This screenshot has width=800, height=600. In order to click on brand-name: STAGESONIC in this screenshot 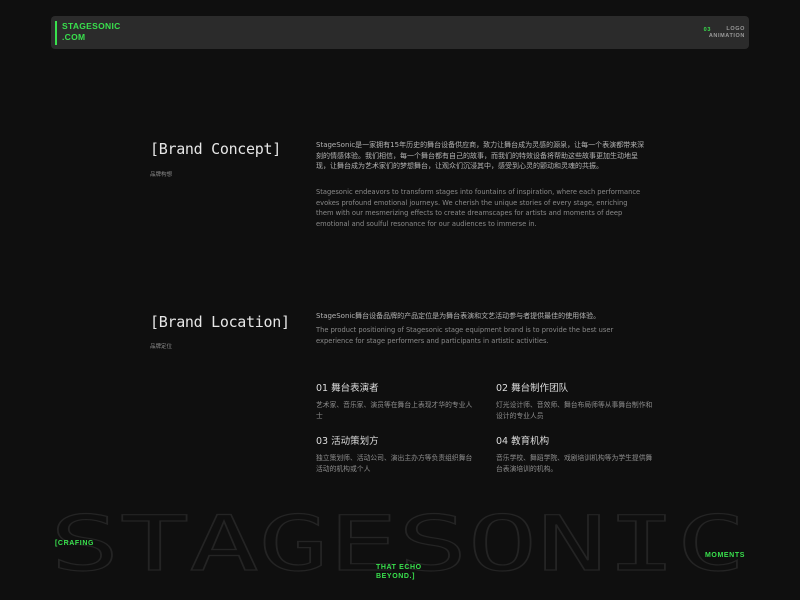, I will do `click(91, 26)`.